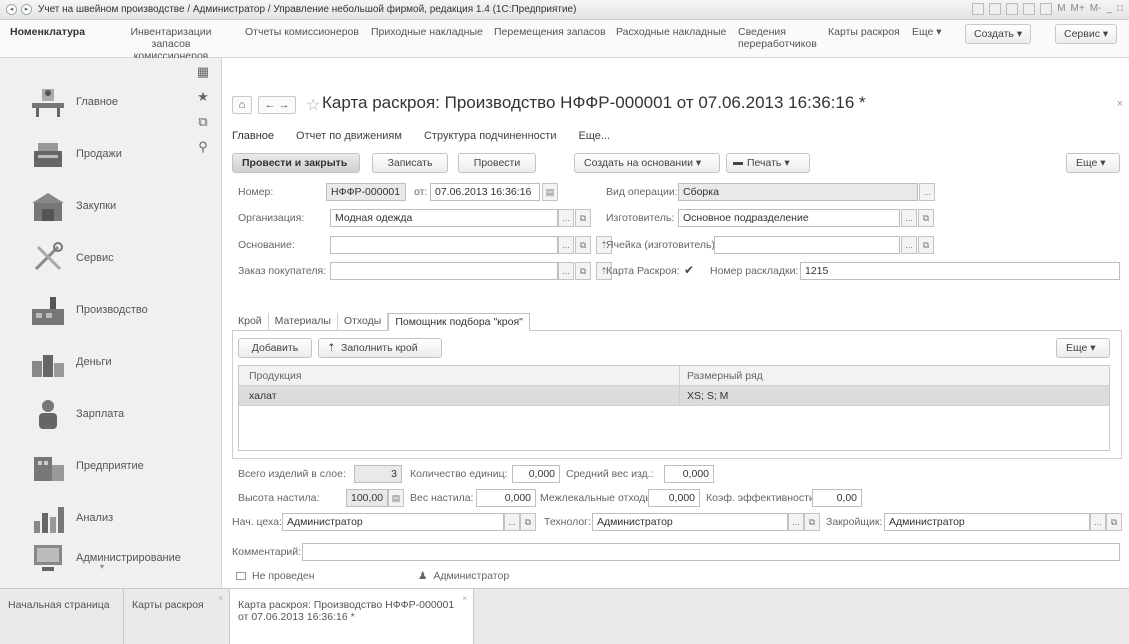 The width and height of the screenshot is (1129, 644). What do you see at coordinates (459, 322) in the screenshot?
I see `tab-cut-assistant: Помощник подбора "кроя"` at bounding box center [459, 322].